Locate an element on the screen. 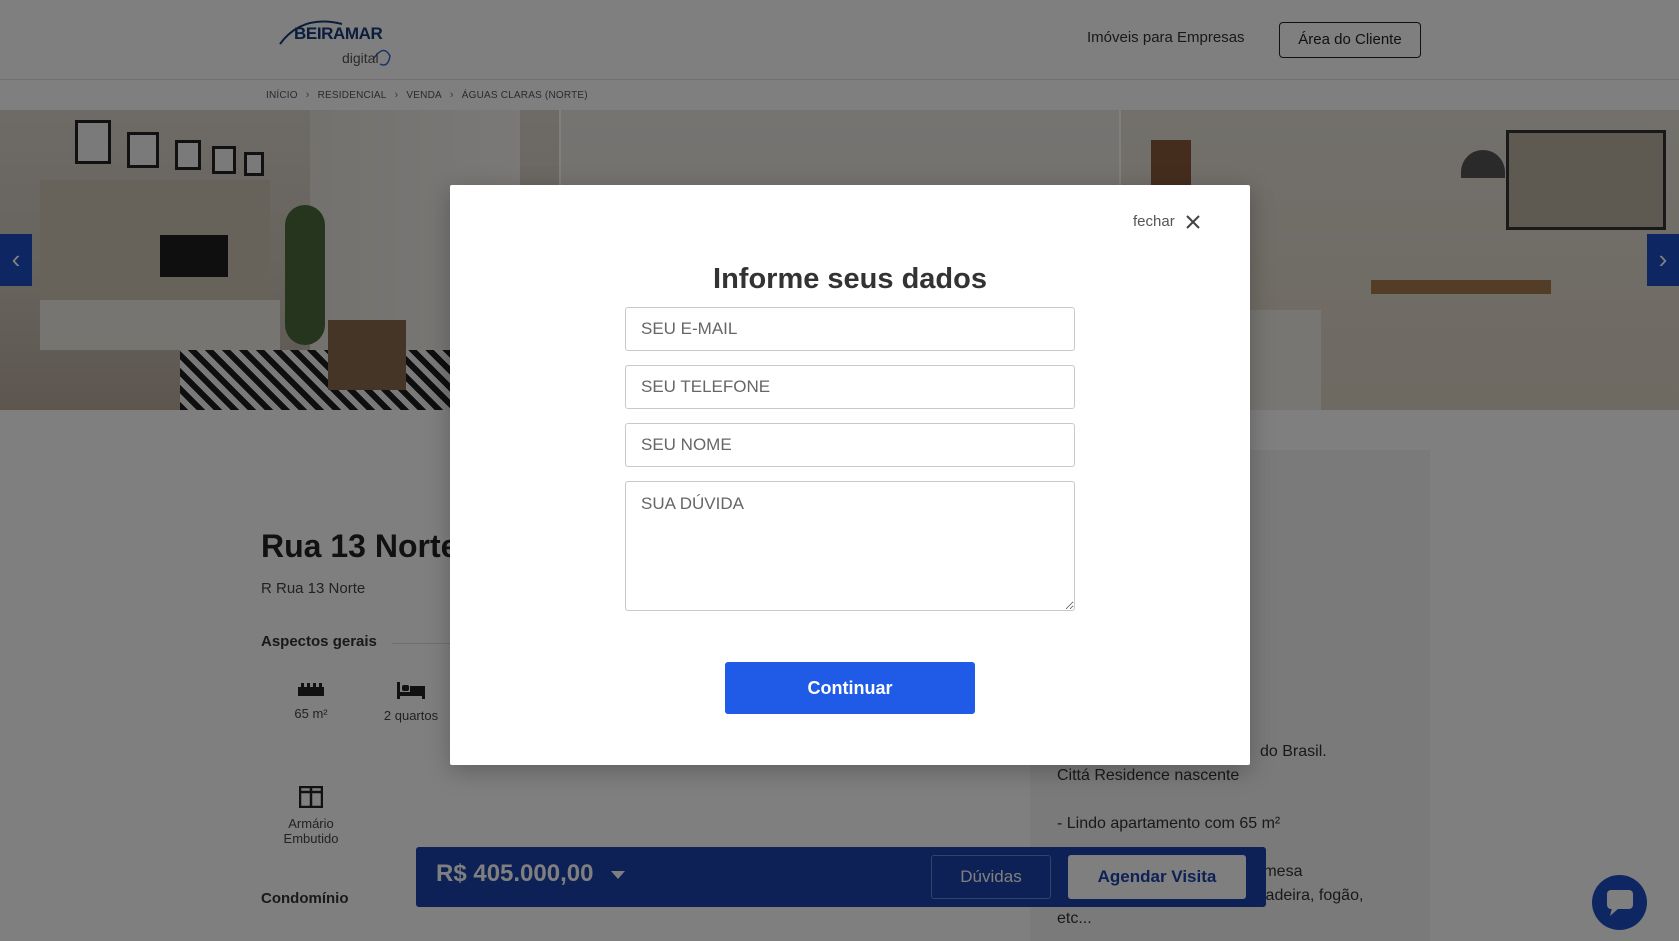 Image resolution: width=1679 pixels, height=941 pixels. close-icon is located at coordinates (1192, 221).